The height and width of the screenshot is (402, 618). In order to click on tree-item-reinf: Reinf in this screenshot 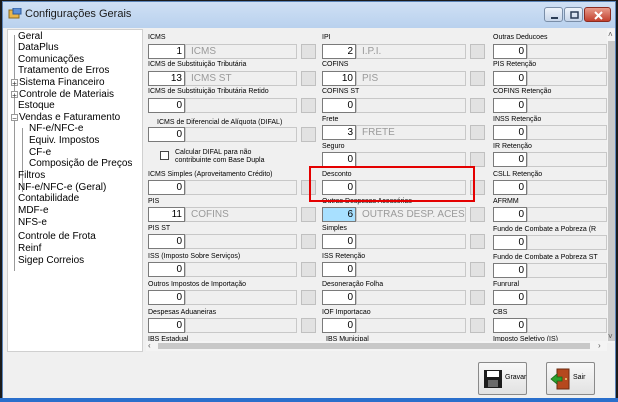, I will do `click(29, 249)`.